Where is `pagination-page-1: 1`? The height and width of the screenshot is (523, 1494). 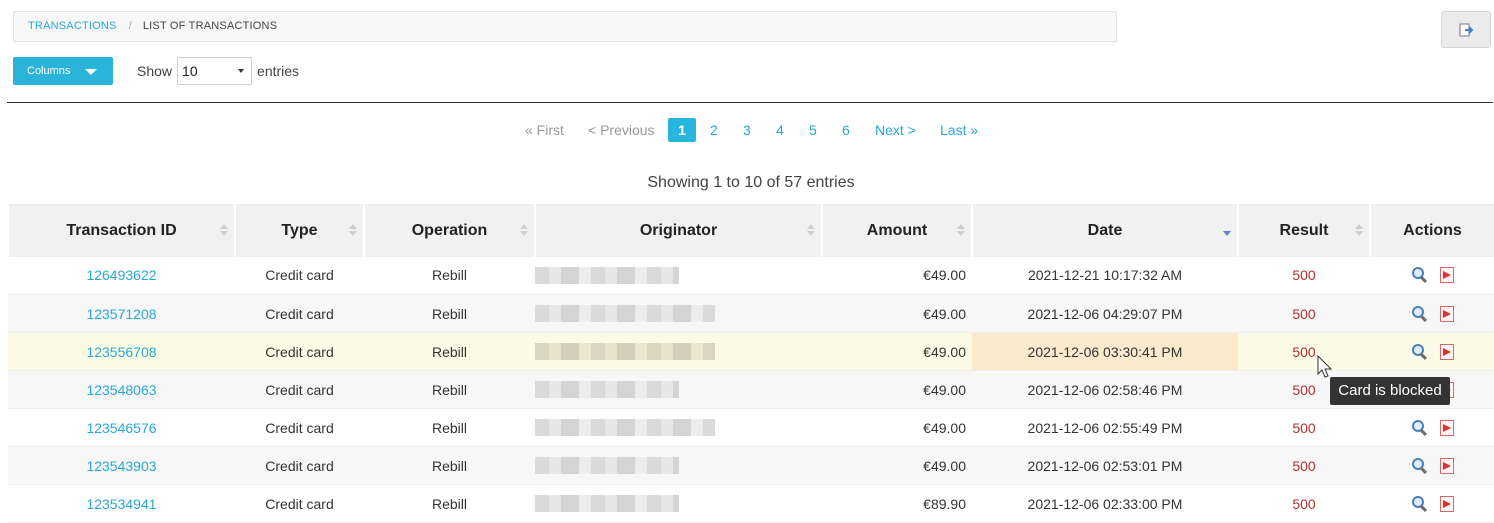
pagination-page-1: 1 is located at coordinates (682, 130).